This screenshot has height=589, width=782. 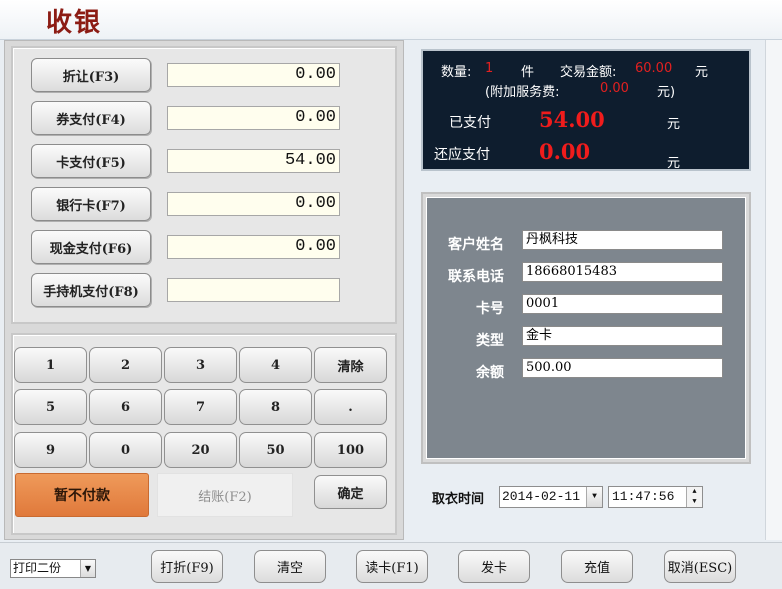 I want to click on paid-unit: 元, so click(x=674, y=124).